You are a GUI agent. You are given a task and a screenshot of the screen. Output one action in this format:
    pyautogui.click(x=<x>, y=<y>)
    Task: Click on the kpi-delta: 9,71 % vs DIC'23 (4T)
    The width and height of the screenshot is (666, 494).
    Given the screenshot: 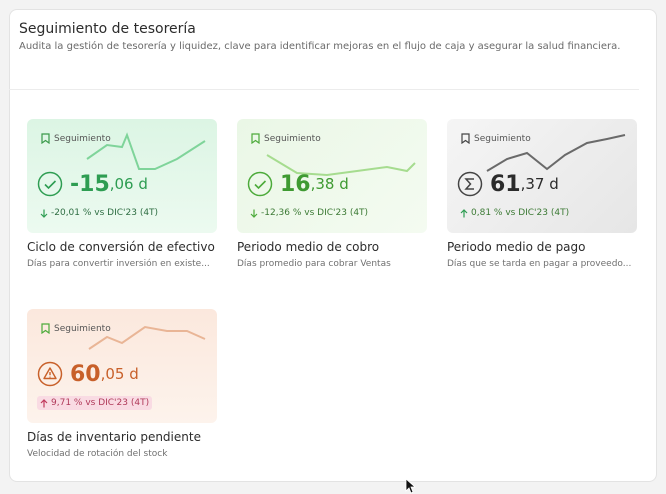 What is the action you would take?
    pyautogui.click(x=95, y=403)
    